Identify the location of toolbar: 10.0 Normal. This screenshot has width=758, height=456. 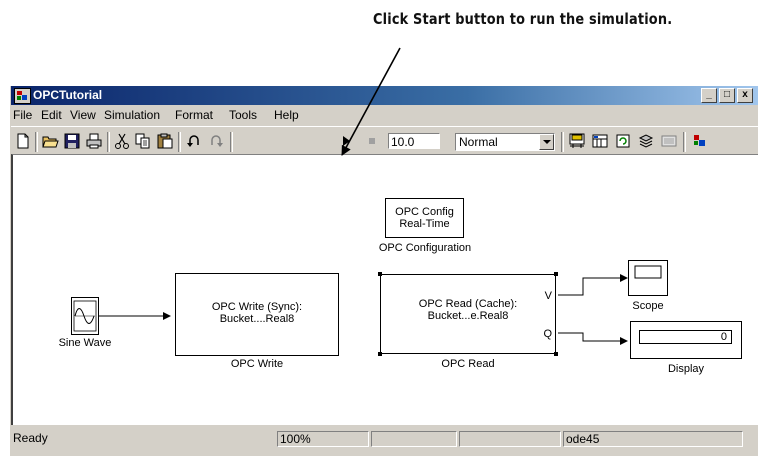
(384, 140).